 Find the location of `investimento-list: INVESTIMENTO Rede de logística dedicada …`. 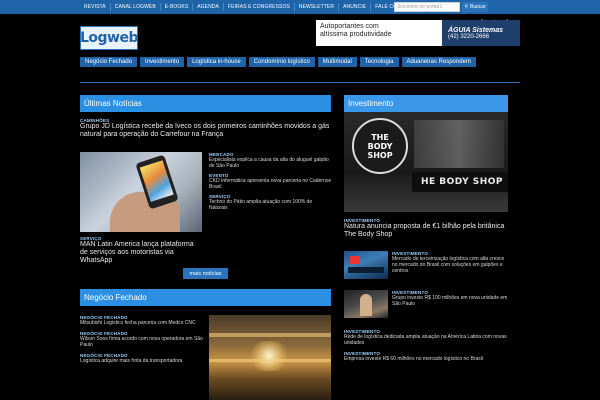

investimento-list: INVESTIMENTO Rede de logística dedicada … is located at coordinates (426, 345).